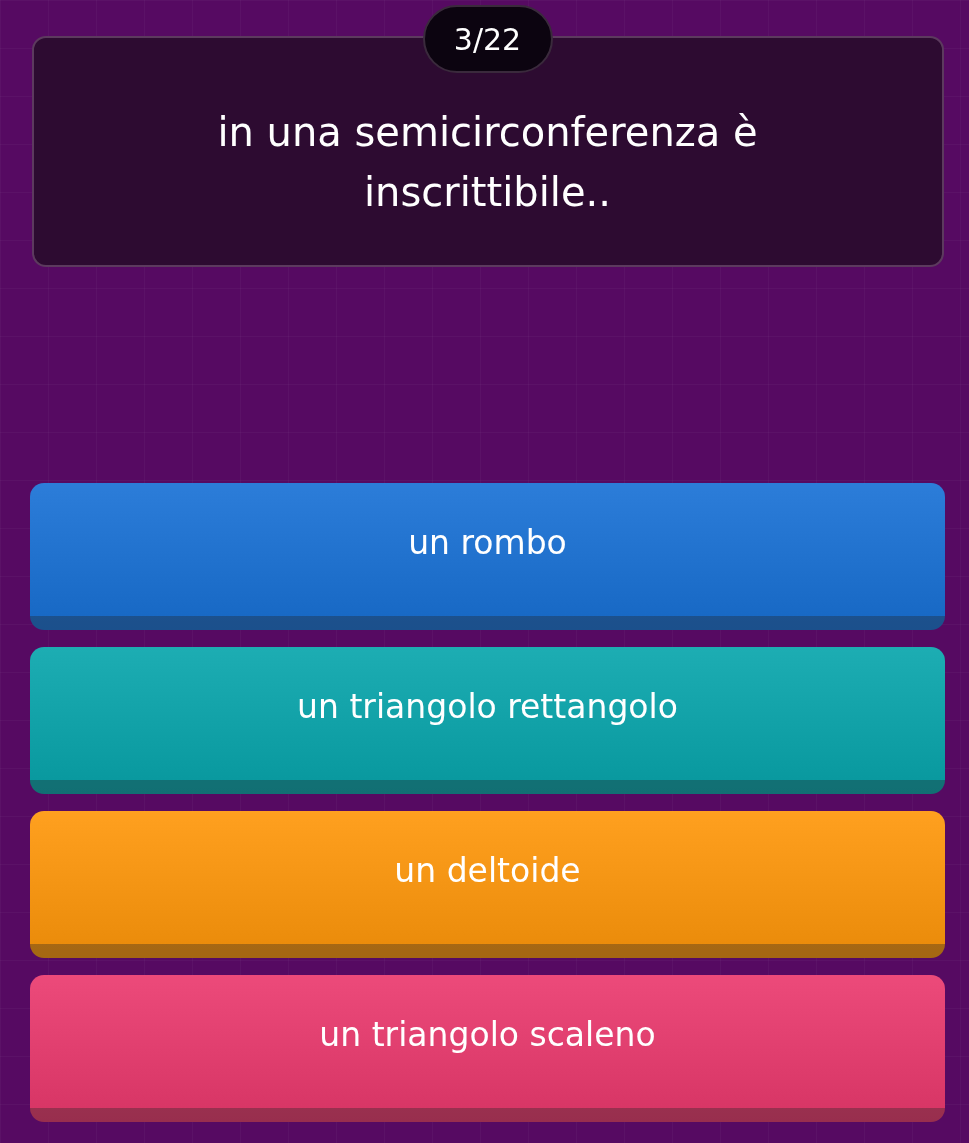 The height and width of the screenshot is (1143, 969). Describe the element at coordinates (487, 884) in the screenshot. I see `answer-button: un deltoide` at that location.